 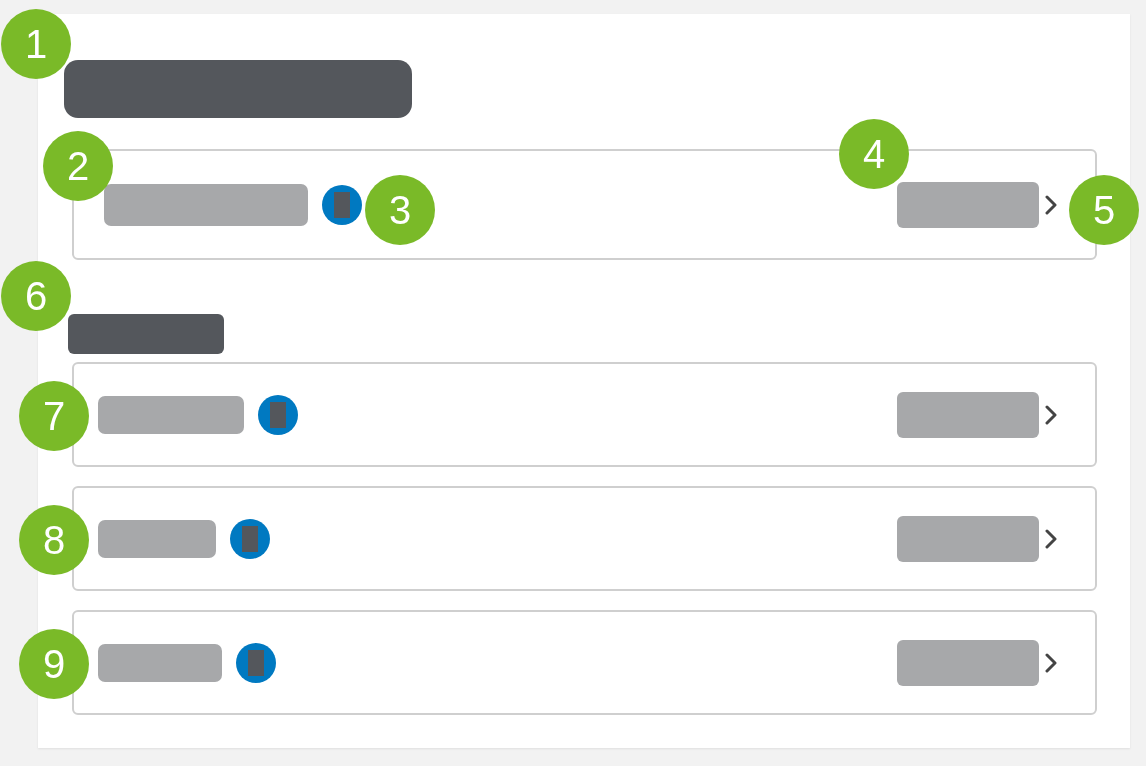 I want to click on step-callout-tooltip: 1, so click(x=36, y=44).